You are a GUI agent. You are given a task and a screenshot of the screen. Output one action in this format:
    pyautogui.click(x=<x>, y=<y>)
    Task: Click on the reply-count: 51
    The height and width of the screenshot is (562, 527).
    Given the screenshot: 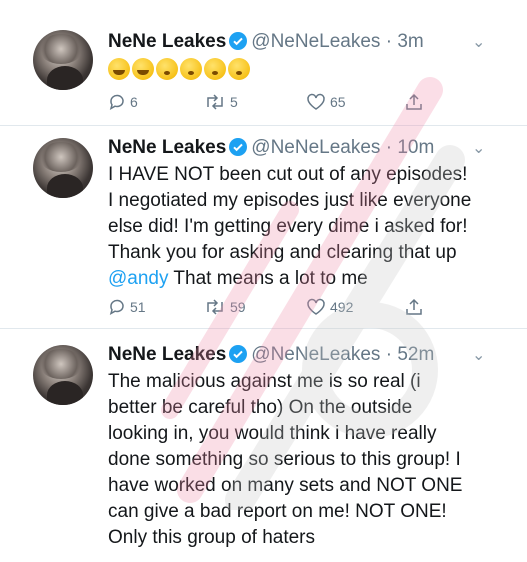 What is the action you would take?
    pyautogui.click(x=138, y=307)
    